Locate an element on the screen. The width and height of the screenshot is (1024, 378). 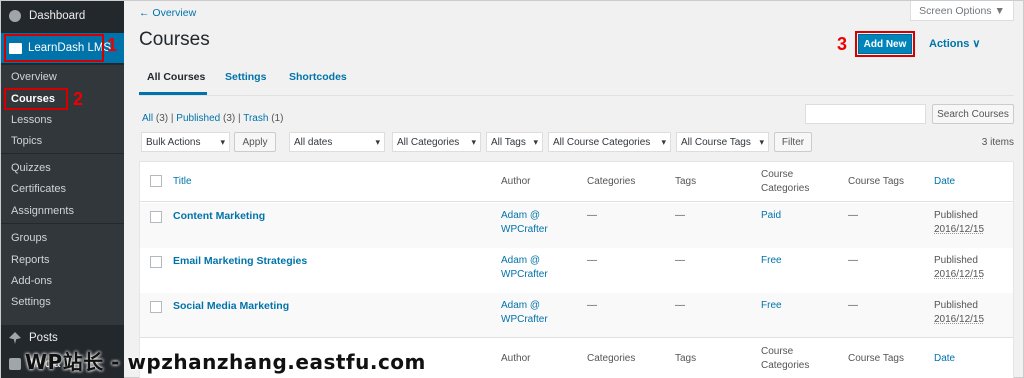
sidebar-item-dashboard: Dashboard is located at coordinates (62, 16).